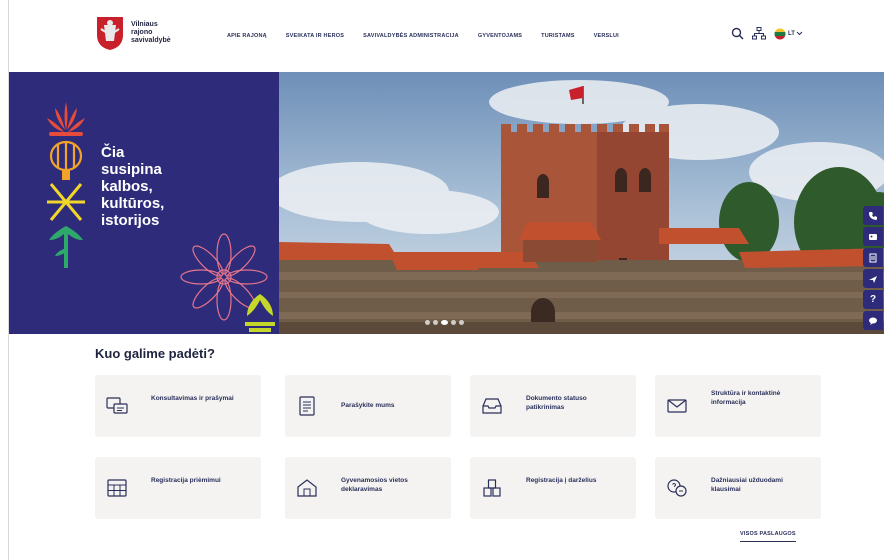 The height and width of the screenshot is (560, 884). I want to click on coat-of-arms-icon, so click(110, 33).